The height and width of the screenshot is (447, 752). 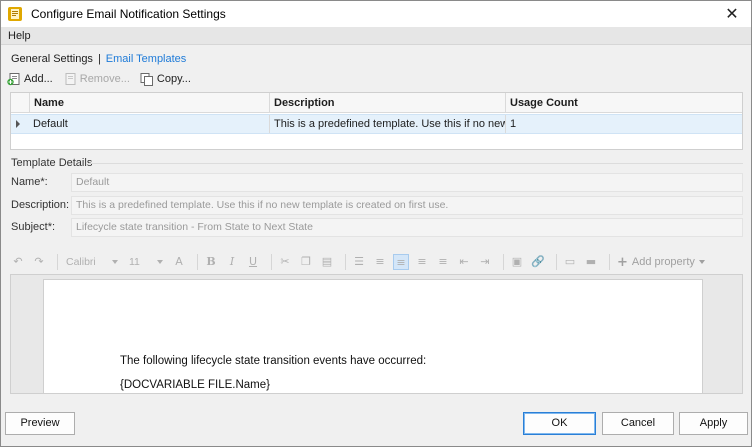 What do you see at coordinates (559, 423) in the screenshot?
I see `ok-button: OK` at bounding box center [559, 423].